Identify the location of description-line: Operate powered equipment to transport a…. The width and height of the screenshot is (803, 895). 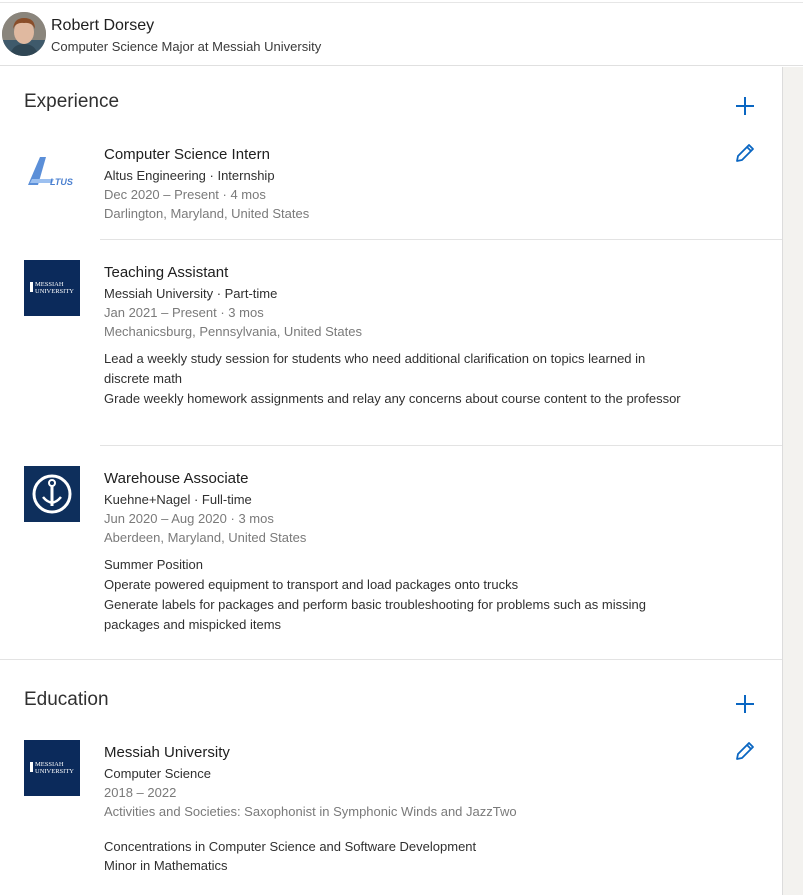
(311, 584).